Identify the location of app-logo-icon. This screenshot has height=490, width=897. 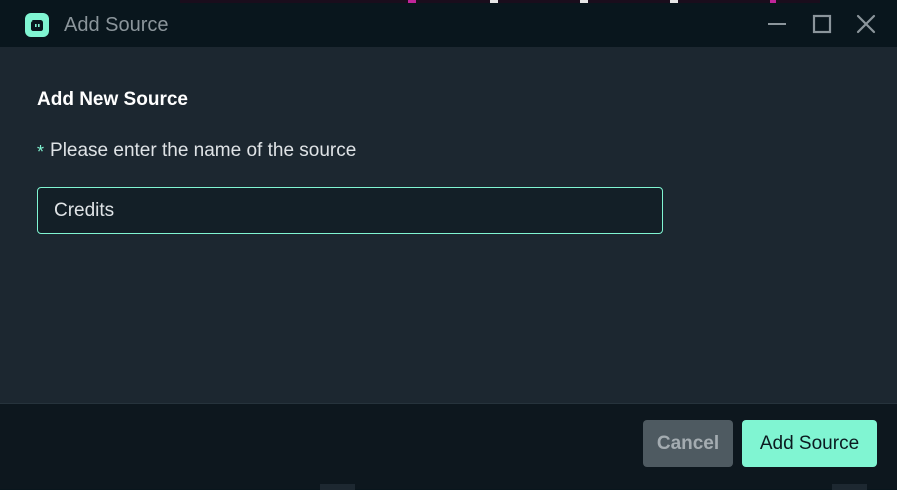
(37, 25).